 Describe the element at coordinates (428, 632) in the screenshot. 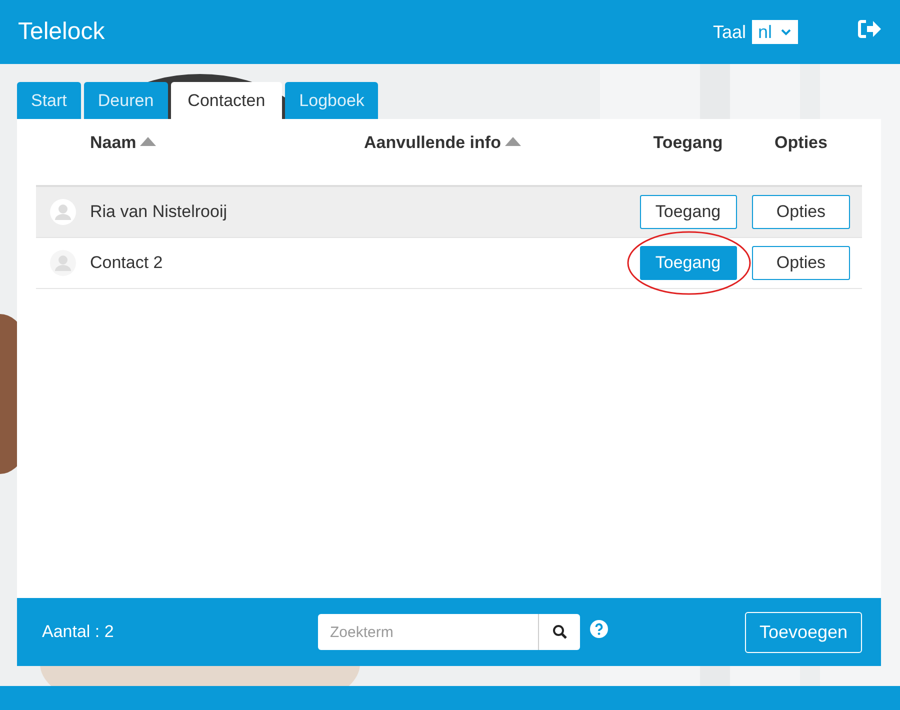

I see `search-field: Zoekterm` at that location.